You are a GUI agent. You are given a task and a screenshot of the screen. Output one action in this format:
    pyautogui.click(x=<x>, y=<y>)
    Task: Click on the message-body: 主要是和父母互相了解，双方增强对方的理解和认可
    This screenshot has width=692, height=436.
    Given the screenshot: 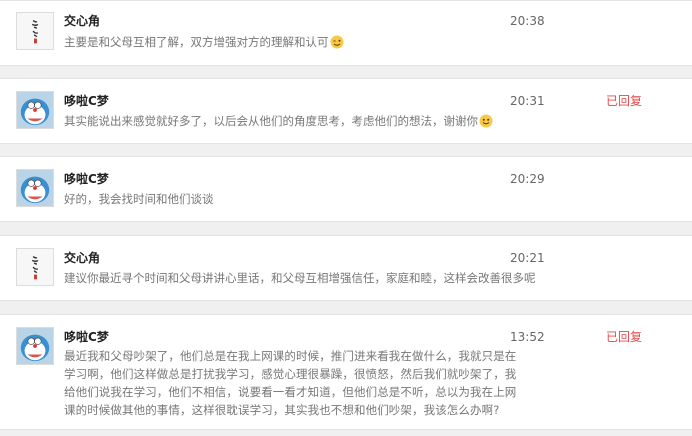 What is the action you would take?
    pyautogui.click(x=196, y=42)
    